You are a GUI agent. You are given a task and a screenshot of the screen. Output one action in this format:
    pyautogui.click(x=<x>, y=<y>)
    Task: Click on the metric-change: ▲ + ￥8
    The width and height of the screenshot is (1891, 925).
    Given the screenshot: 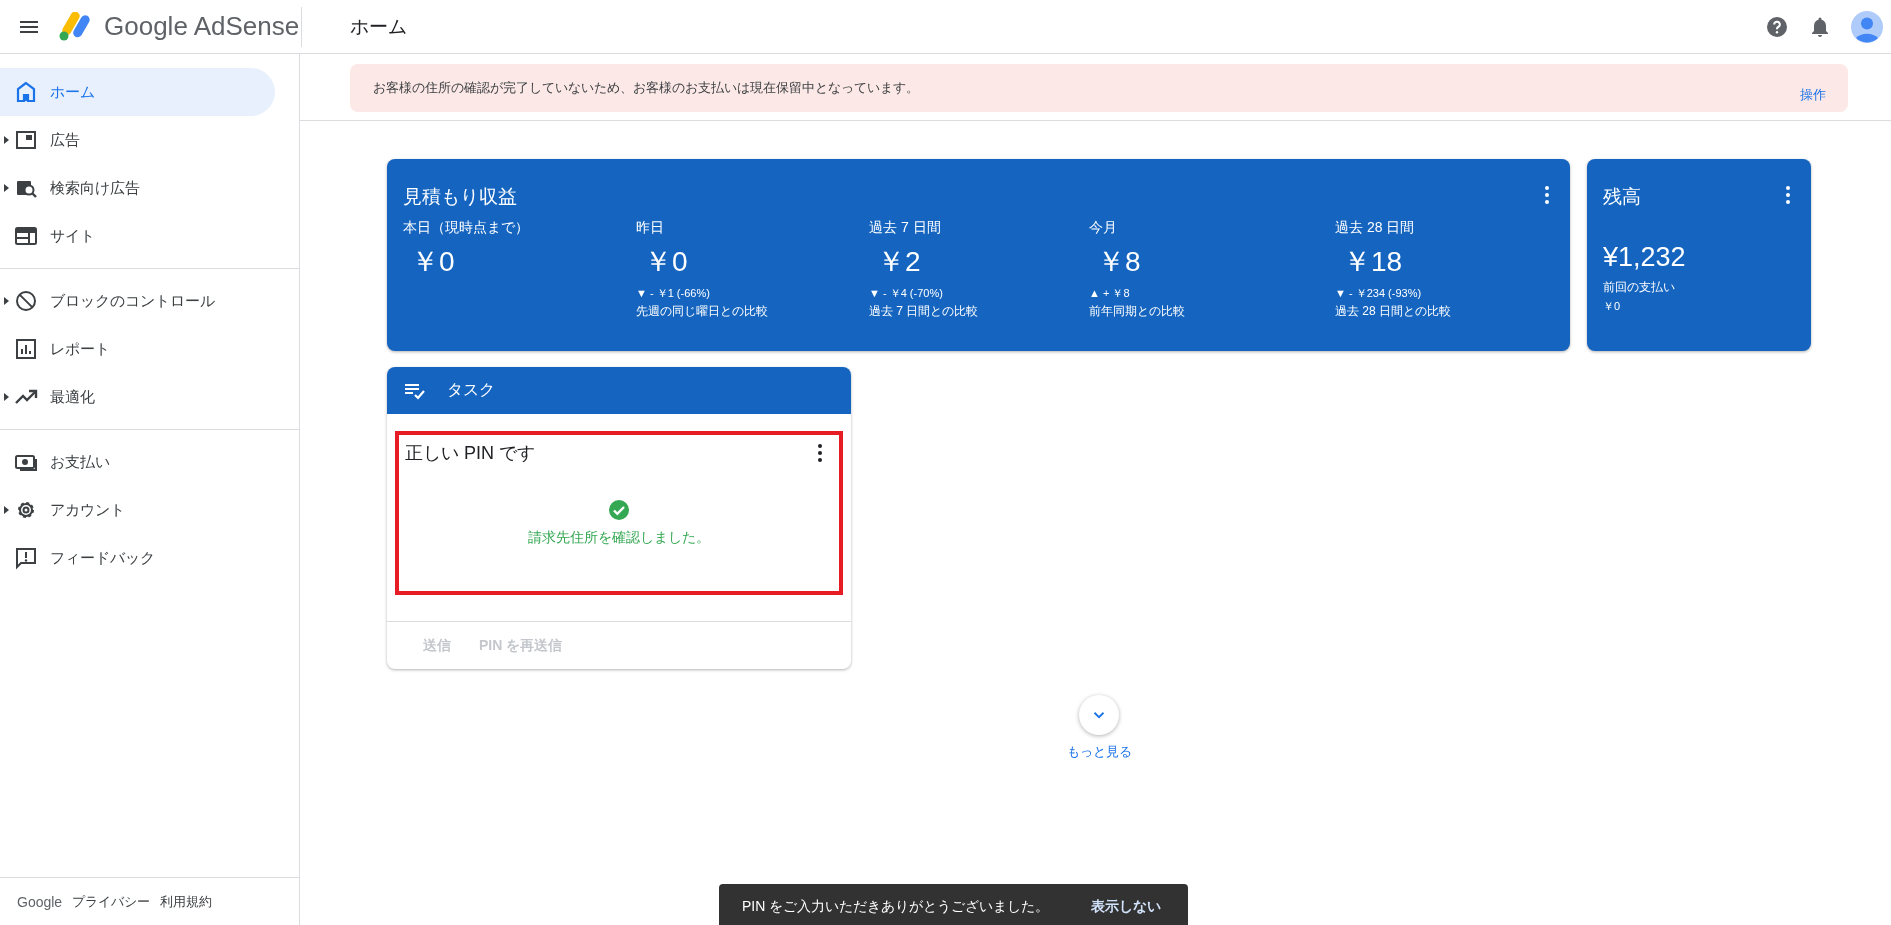 What is the action you would take?
    pyautogui.click(x=1110, y=293)
    